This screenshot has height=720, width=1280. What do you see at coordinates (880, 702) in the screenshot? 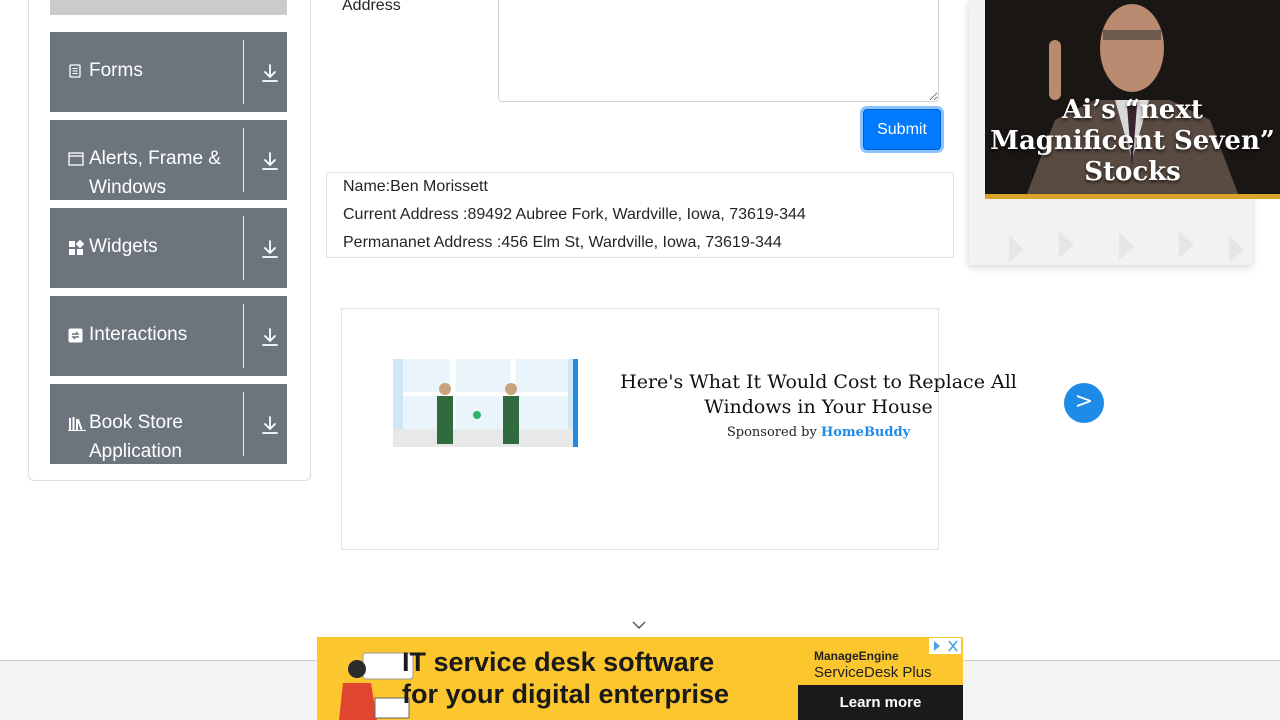
I see `banner-learn-more-button: Learn more` at bounding box center [880, 702].